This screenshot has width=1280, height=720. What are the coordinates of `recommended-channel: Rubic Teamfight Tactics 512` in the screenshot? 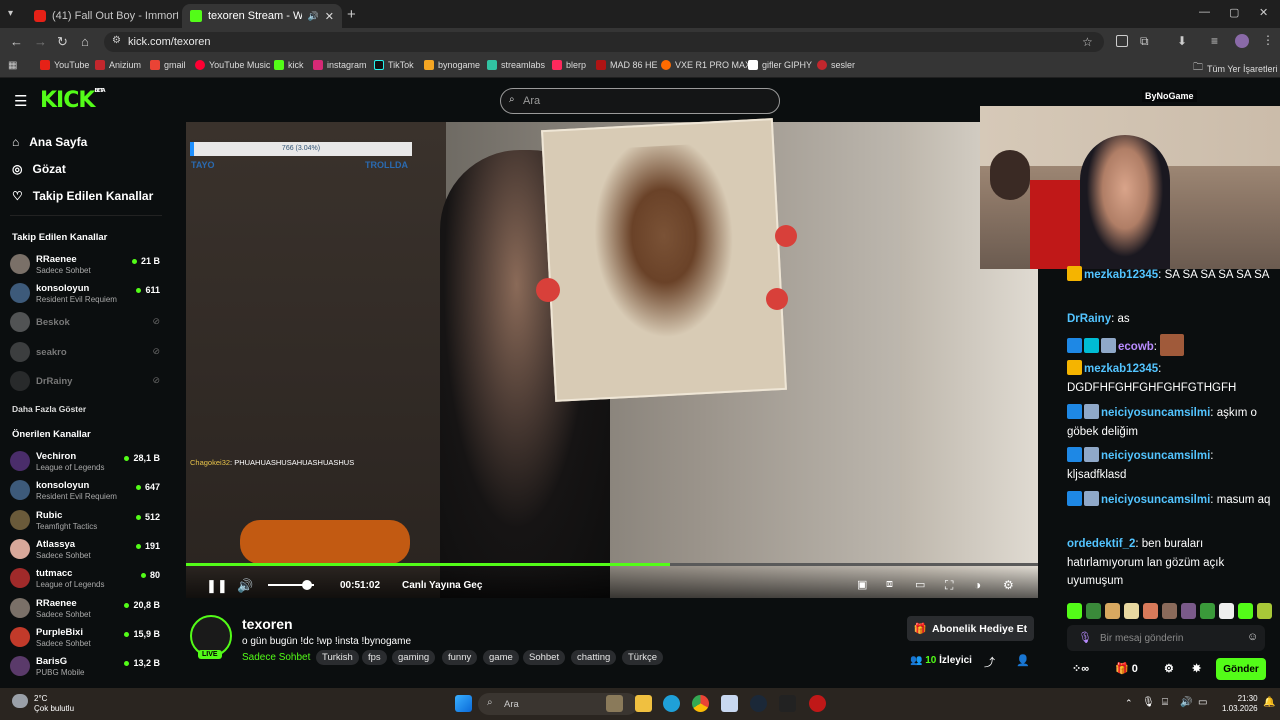 It's located at (85, 521).